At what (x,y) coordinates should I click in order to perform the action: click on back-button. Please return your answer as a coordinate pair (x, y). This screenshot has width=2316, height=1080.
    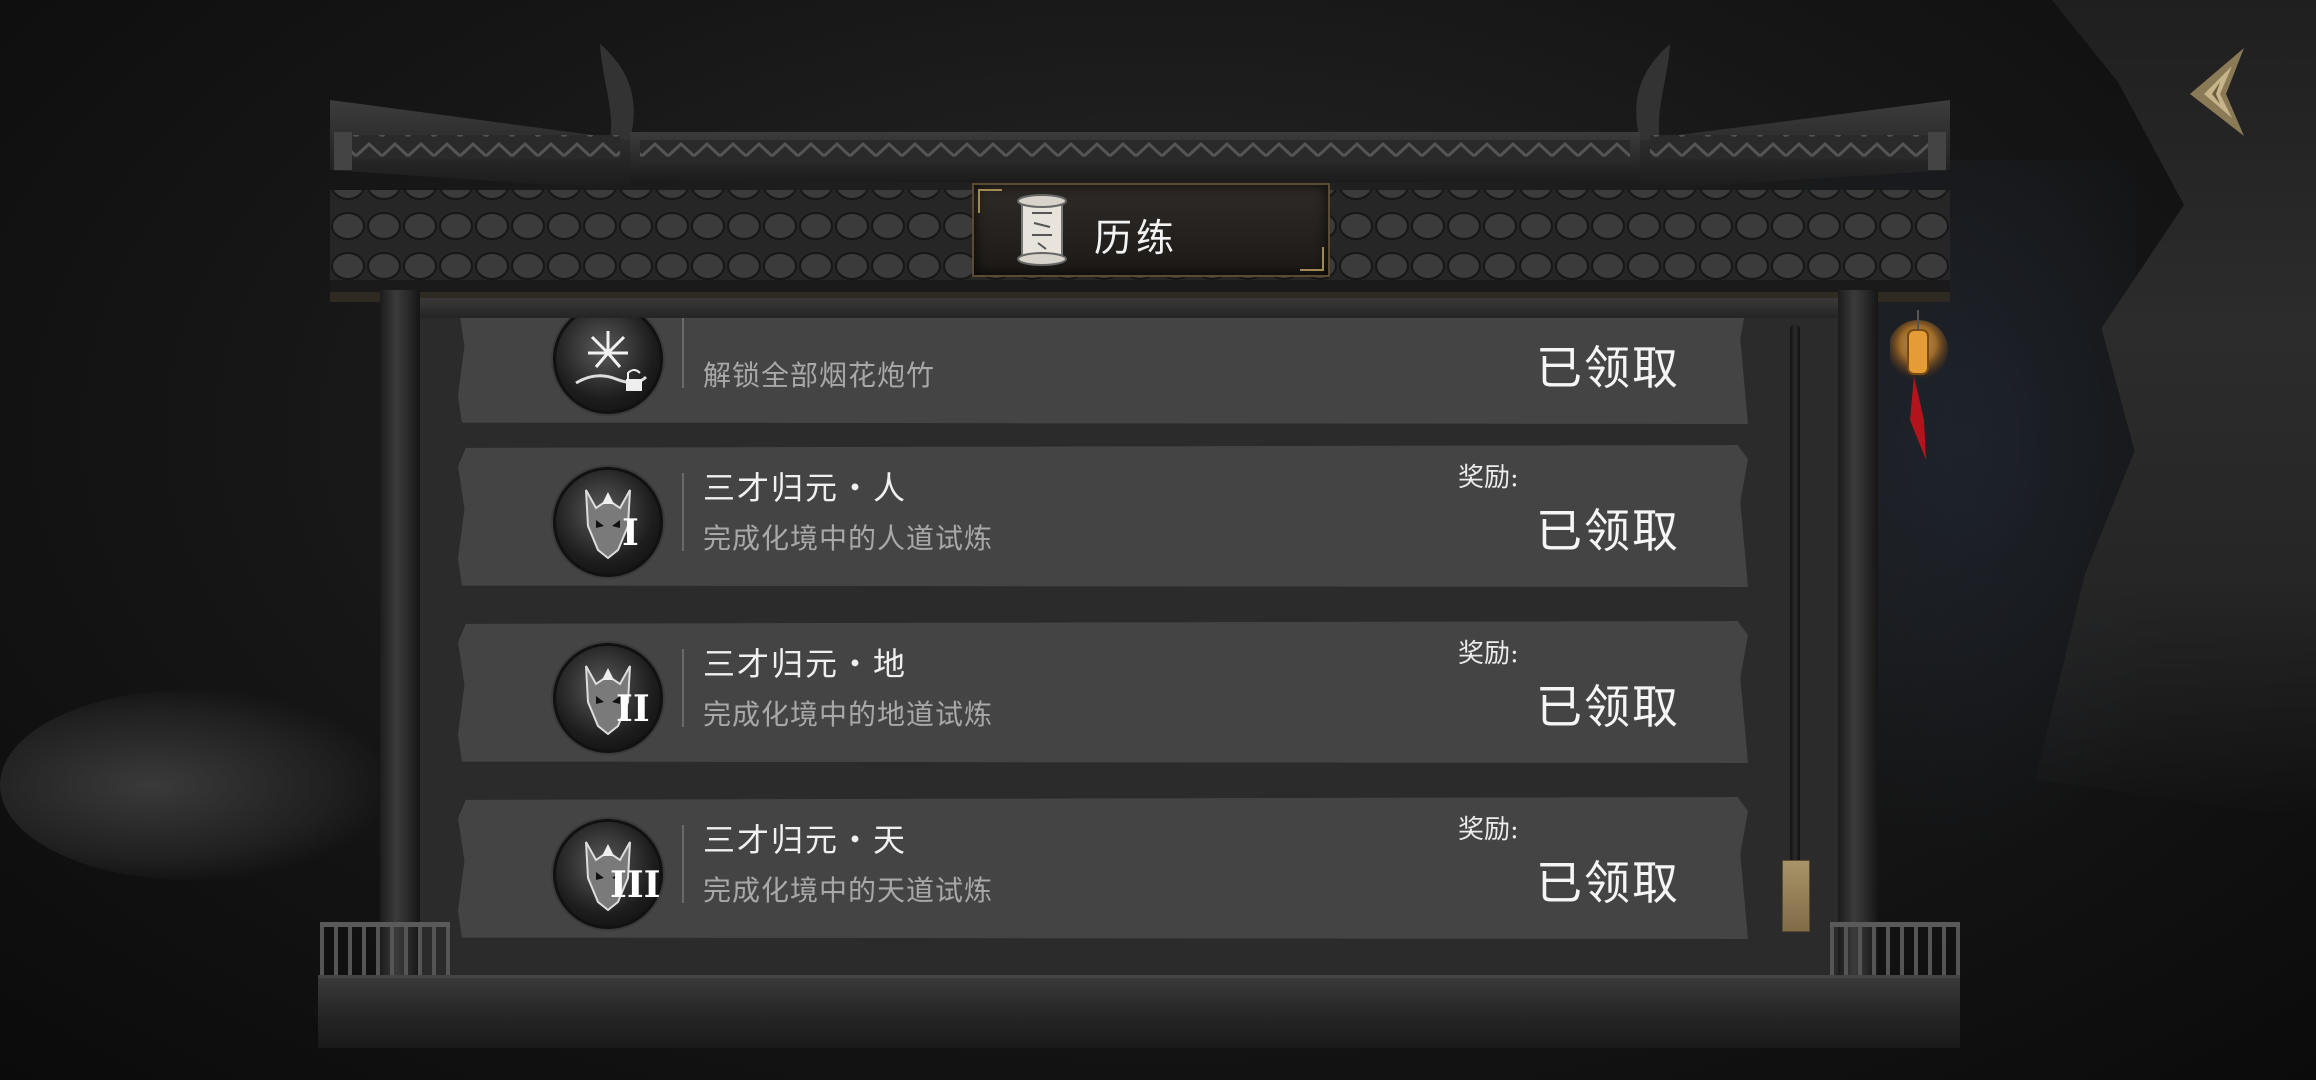
    Looking at the image, I should click on (2218, 92).